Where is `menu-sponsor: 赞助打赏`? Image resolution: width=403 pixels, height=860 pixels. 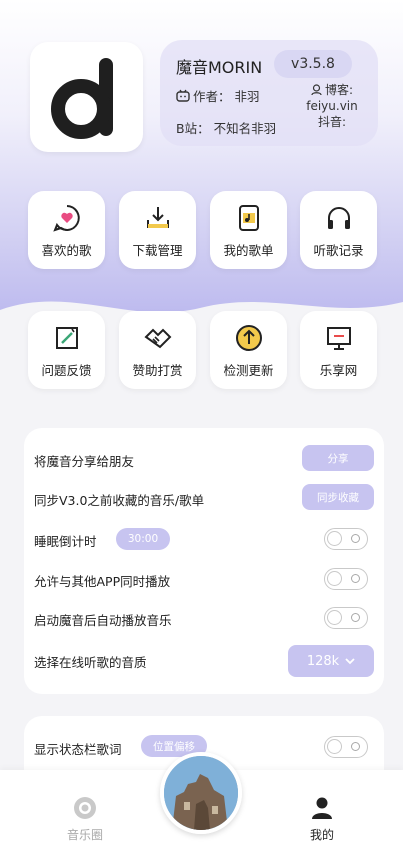 menu-sponsor: 赞助打赏 is located at coordinates (157, 350).